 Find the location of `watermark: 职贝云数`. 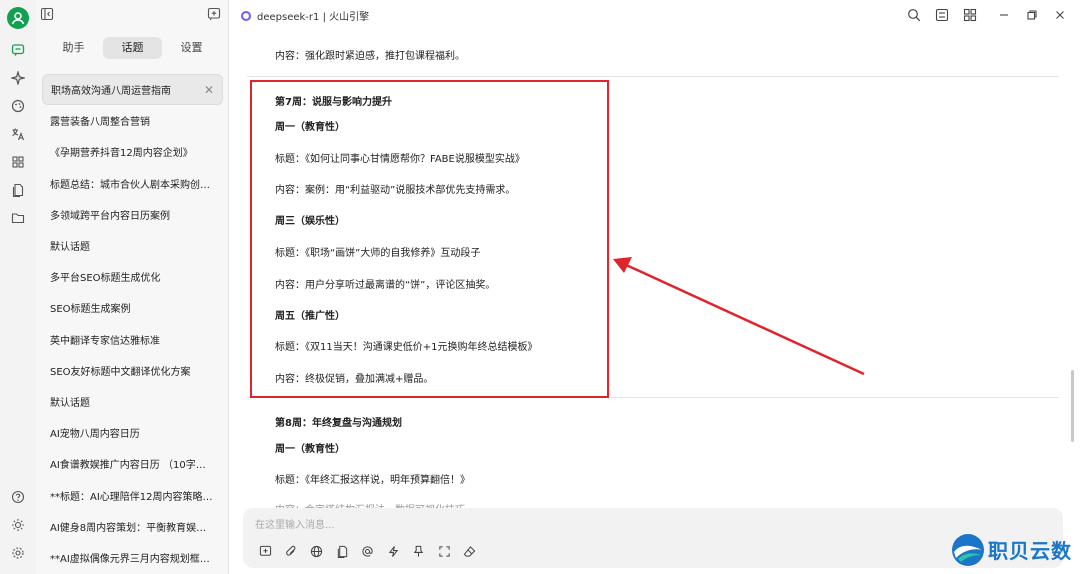

watermark: 职贝云数 is located at coordinates (1014, 550).